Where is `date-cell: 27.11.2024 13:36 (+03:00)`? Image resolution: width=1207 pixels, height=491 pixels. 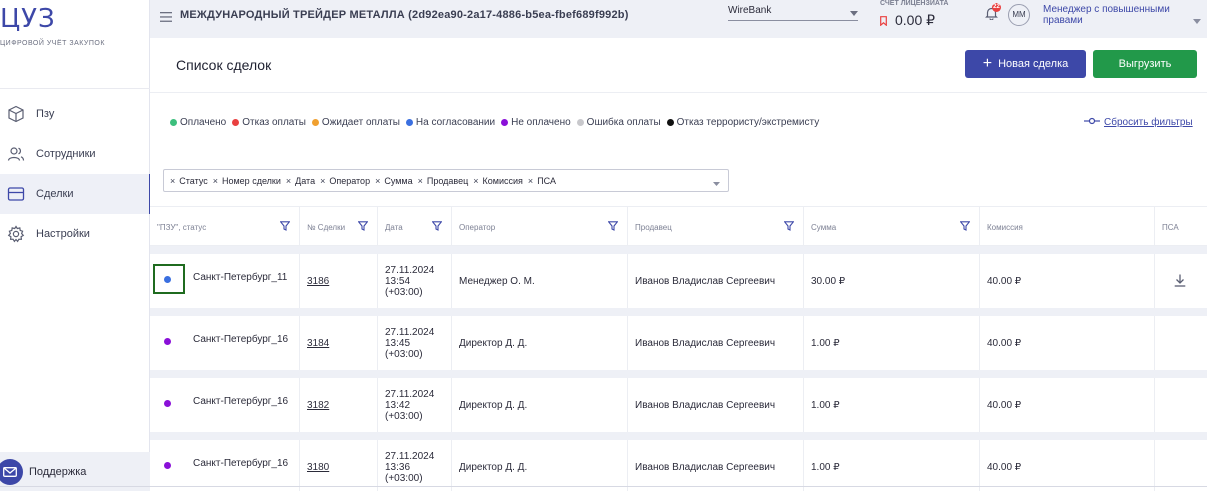
date-cell: 27.11.2024 13:36 (+03:00) is located at coordinates (415, 465).